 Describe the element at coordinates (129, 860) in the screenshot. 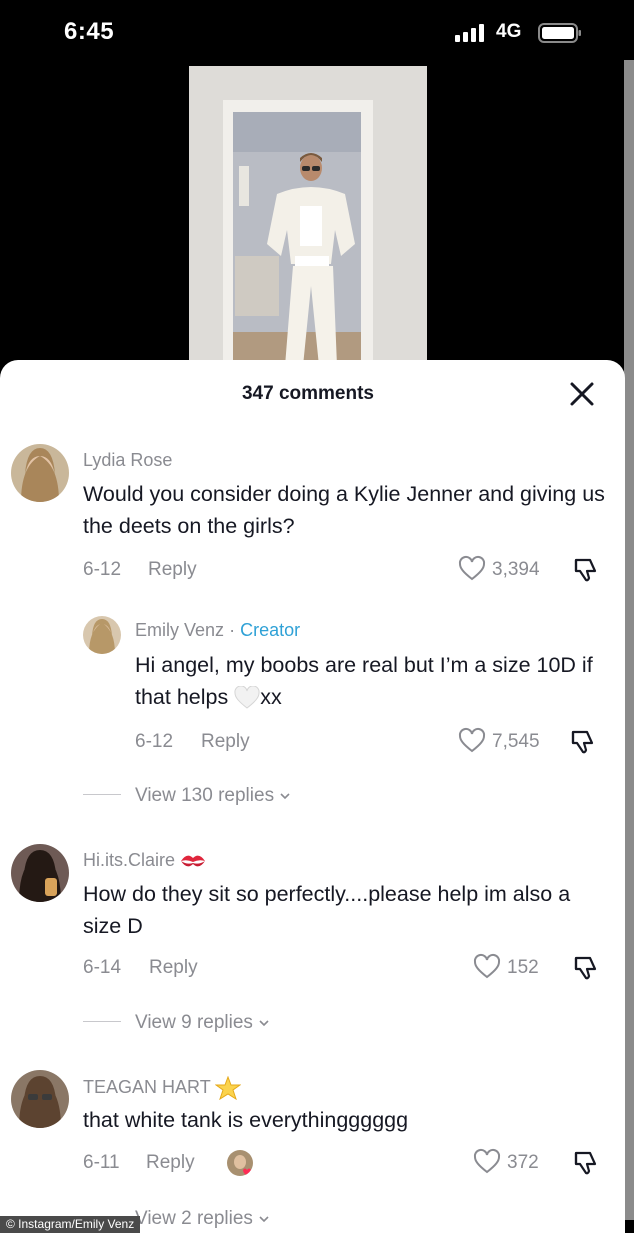

I see `username-text: Hi.its.Claire` at that location.